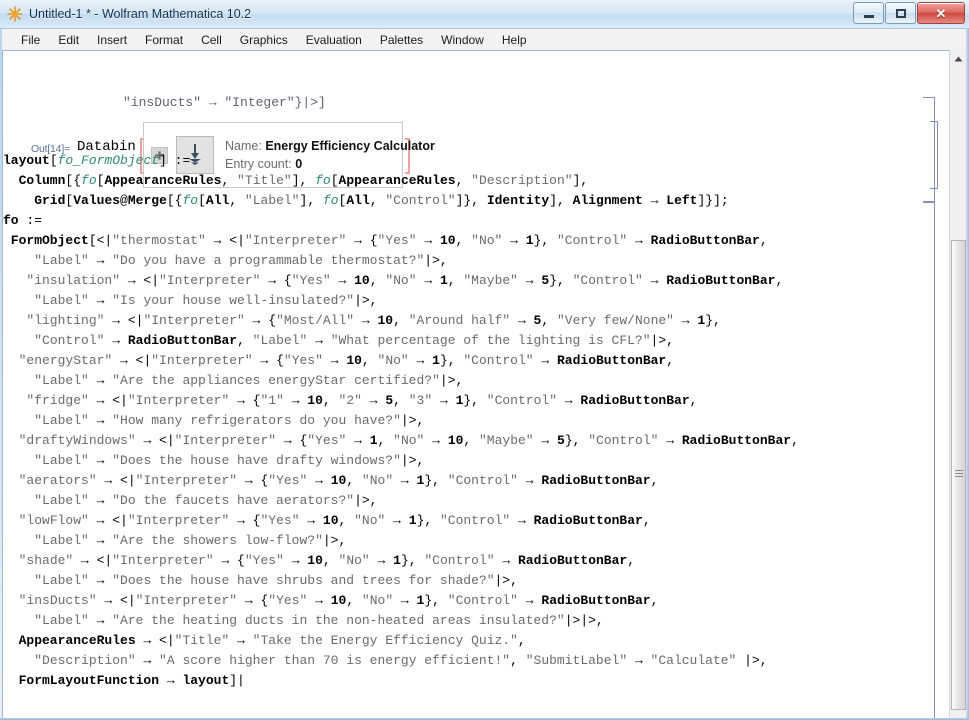  What do you see at coordinates (264, 40) in the screenshot?
I see `menu-item-graphics: Graphics` at bounding box center [264, 40].